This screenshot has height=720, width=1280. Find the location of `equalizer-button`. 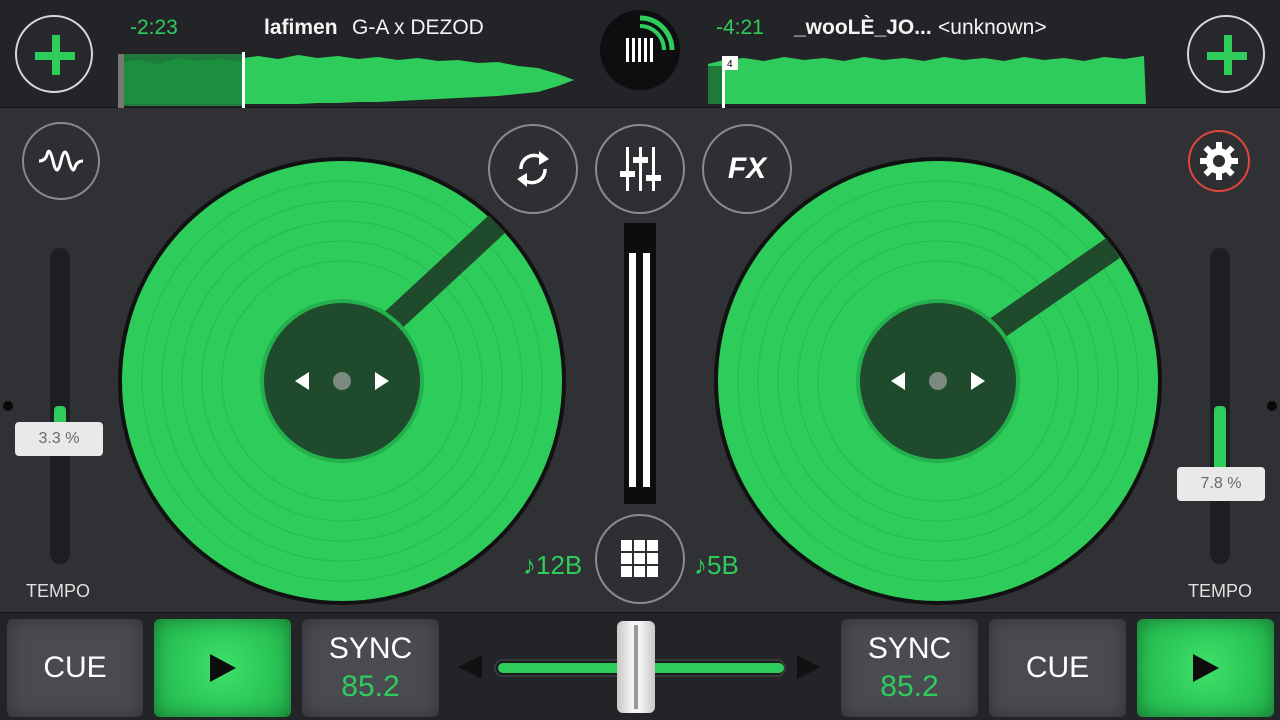

equalizer-button is located at coordinates (640, 169).